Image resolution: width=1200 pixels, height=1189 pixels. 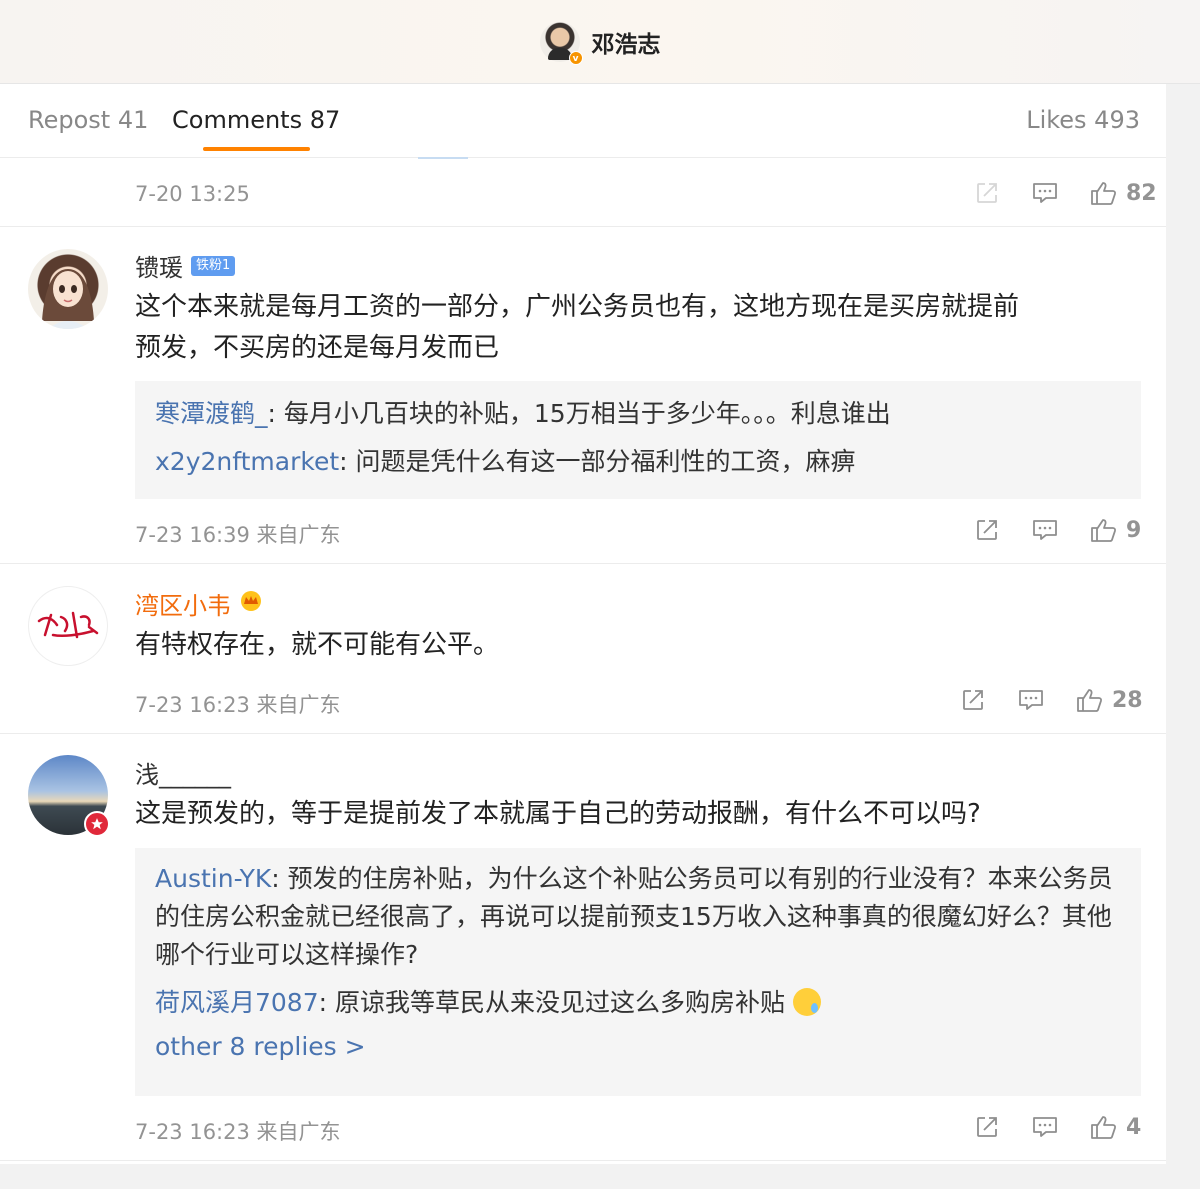 I want to click on like-count: 28, so click(x=1127, y=700).